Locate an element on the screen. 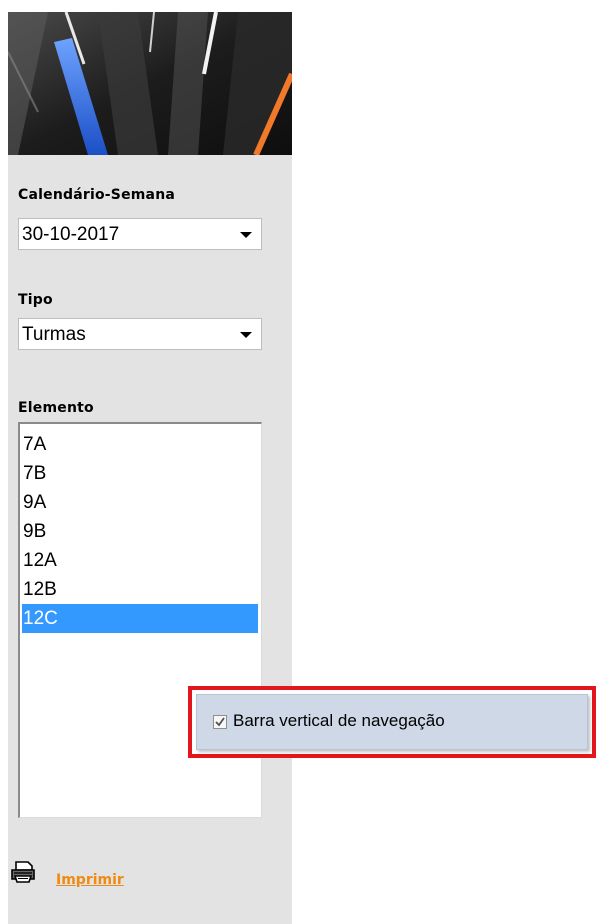 This screenshot has height=924, width=598. print-row: Imprimir is located at coordinates (150, 880).